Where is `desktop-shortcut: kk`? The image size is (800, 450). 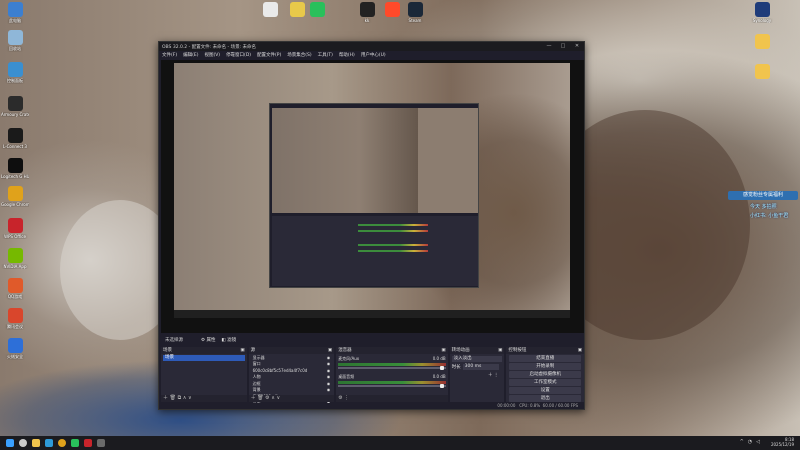 desktop-shortcut: kk is located at coordinates (367, 12).